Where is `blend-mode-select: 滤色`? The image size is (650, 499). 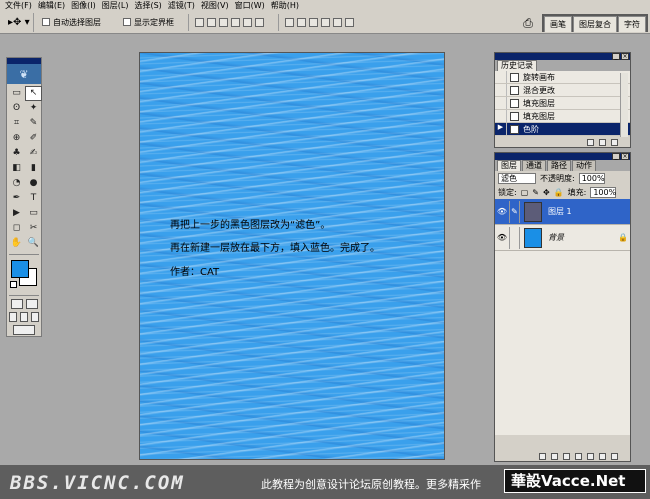
blend-mode-select: 滤色 is located at coordinates (517, 178).